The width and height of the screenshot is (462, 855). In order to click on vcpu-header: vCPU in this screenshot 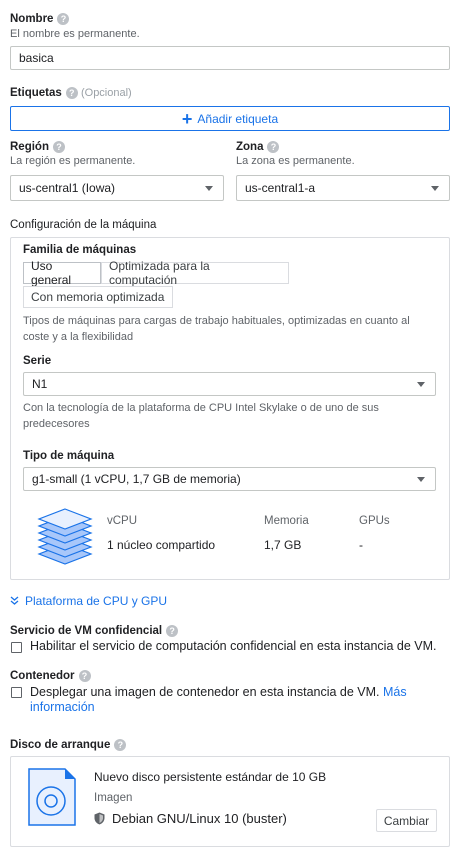, I will do `click(122, 521)`.